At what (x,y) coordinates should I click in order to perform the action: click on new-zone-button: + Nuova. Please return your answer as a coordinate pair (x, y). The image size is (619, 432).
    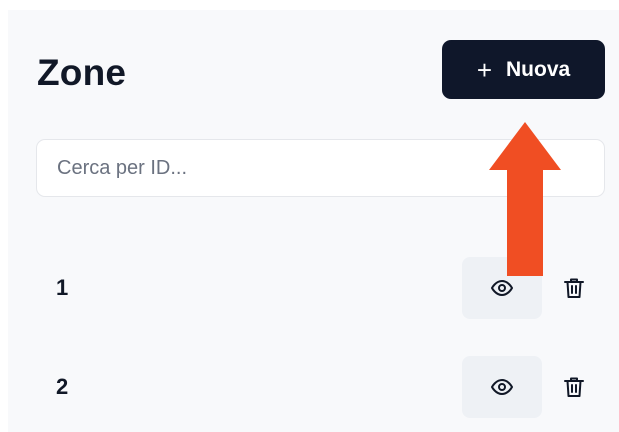
    Looking at the image, I should click on (523, 69).